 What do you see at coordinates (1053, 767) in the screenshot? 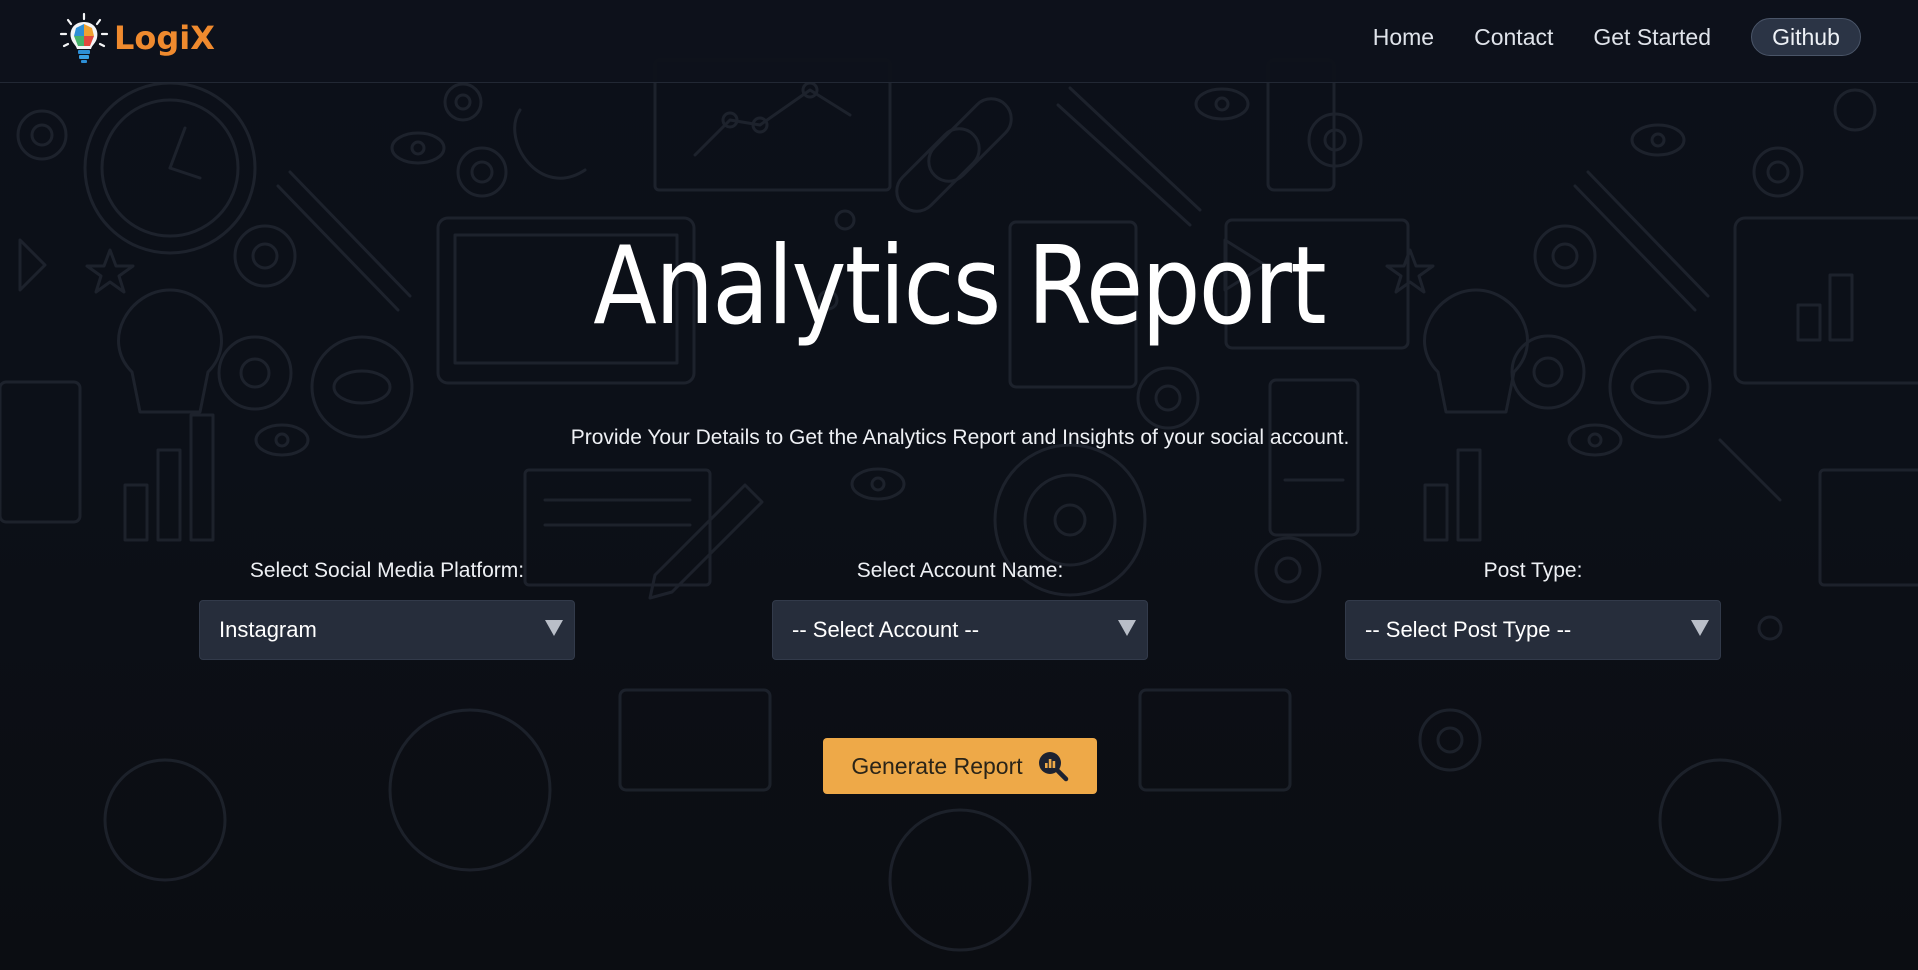
I see `chart-magnifier-icon` at bounding box center [1053, 767].